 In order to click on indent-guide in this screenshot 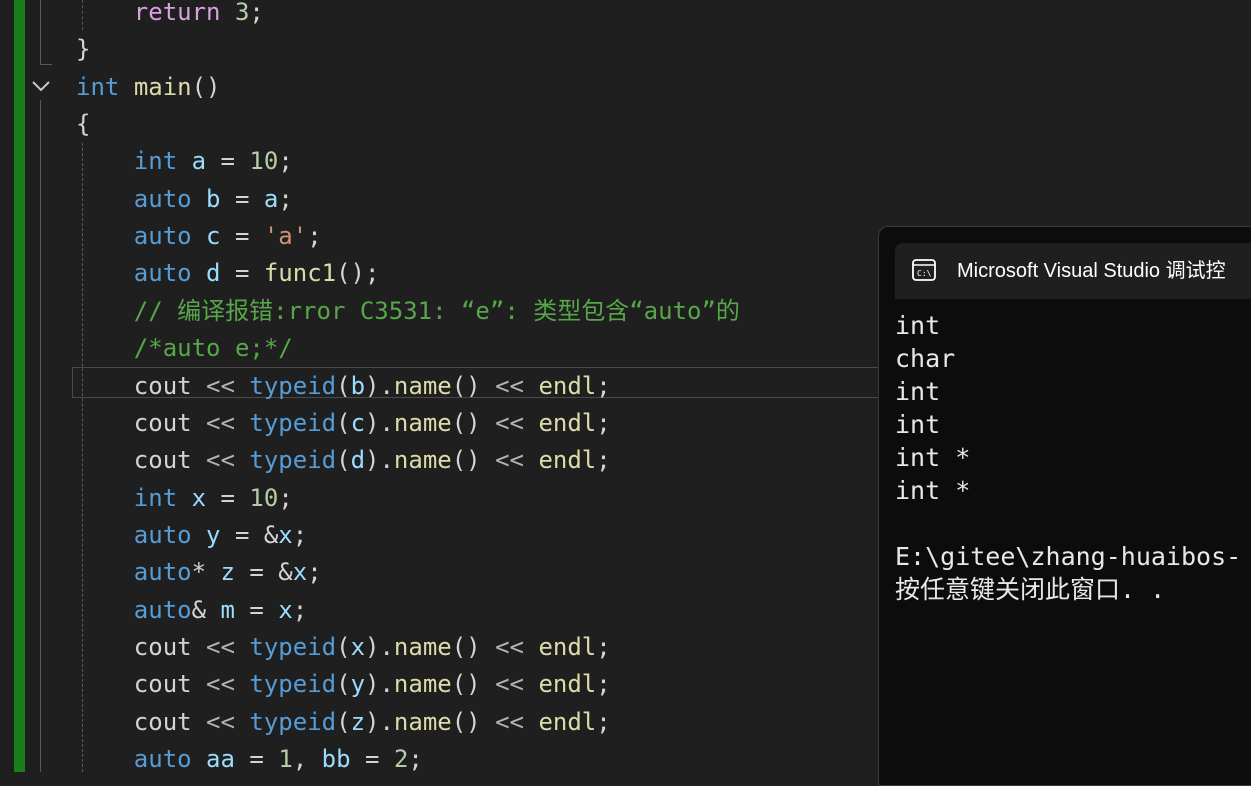, I will do `click(40, 32)`.